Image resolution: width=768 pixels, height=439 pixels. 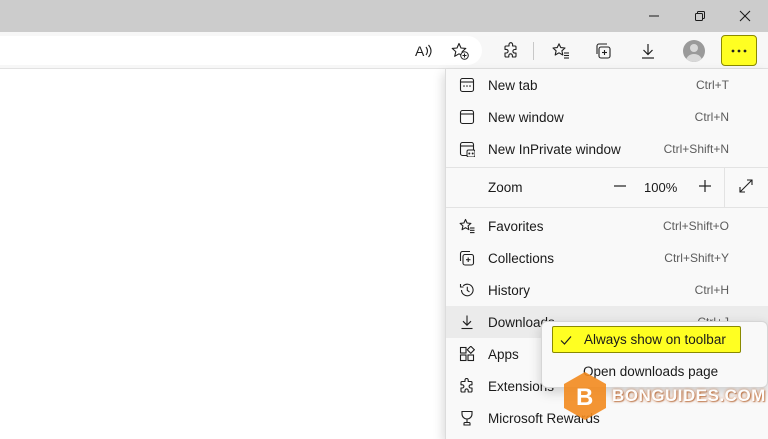 I want to click on menu-item-label: Collections, so click(x=521, y=258).